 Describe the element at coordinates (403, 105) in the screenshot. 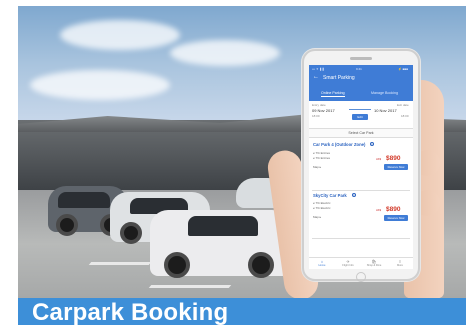

I see `exit-label: Exit date` at that location.